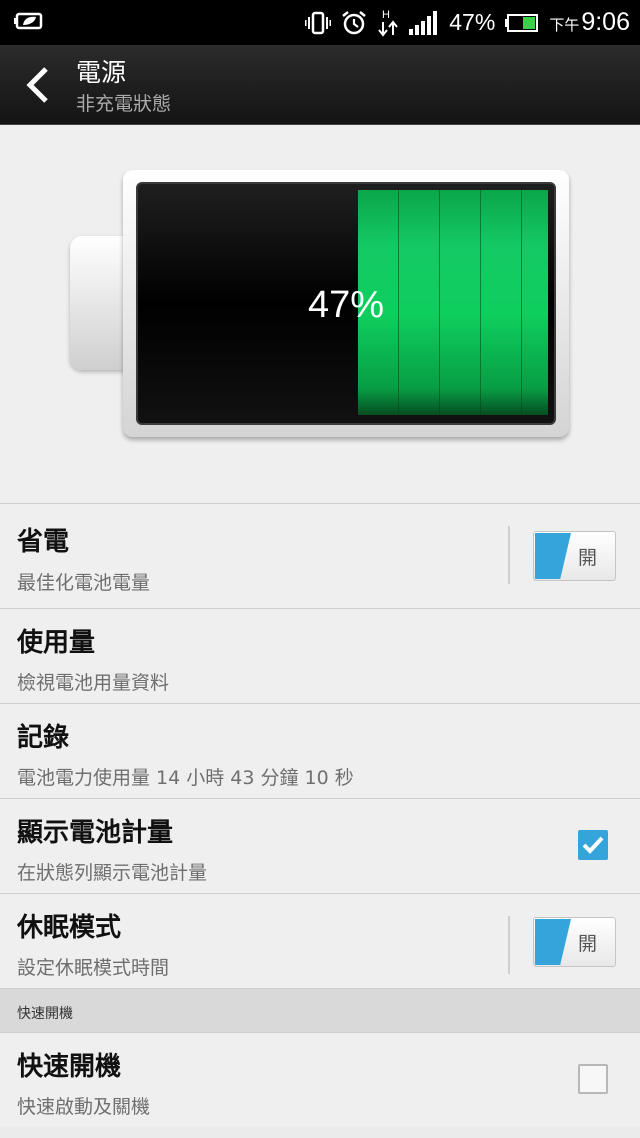 The image size is (640, 1138). What do you see at coordinates (320, 555) in the screenshot?
I see `setting-power-saver: 省電 最佳化電池電量 開` at bounding box center [320, 555].